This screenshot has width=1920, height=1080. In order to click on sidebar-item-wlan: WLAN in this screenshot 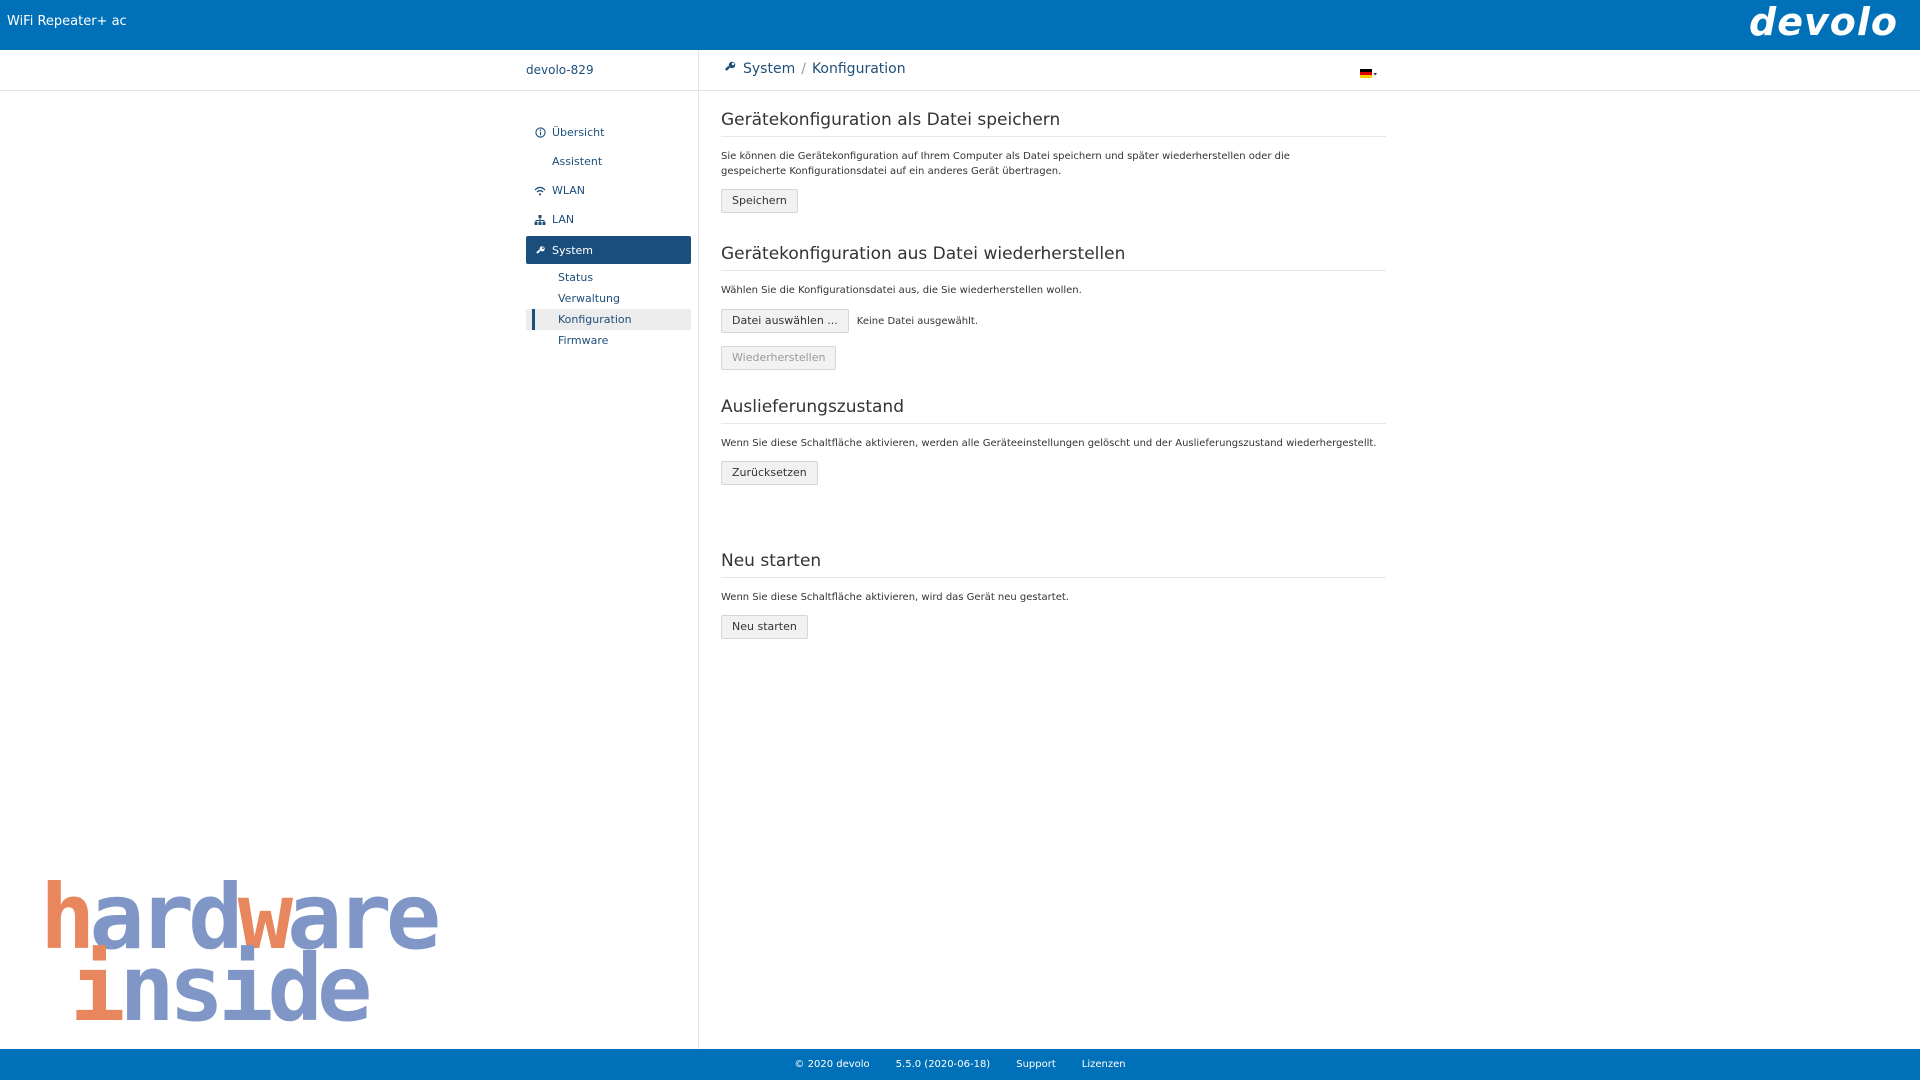, I will do `click(608, 190)`.